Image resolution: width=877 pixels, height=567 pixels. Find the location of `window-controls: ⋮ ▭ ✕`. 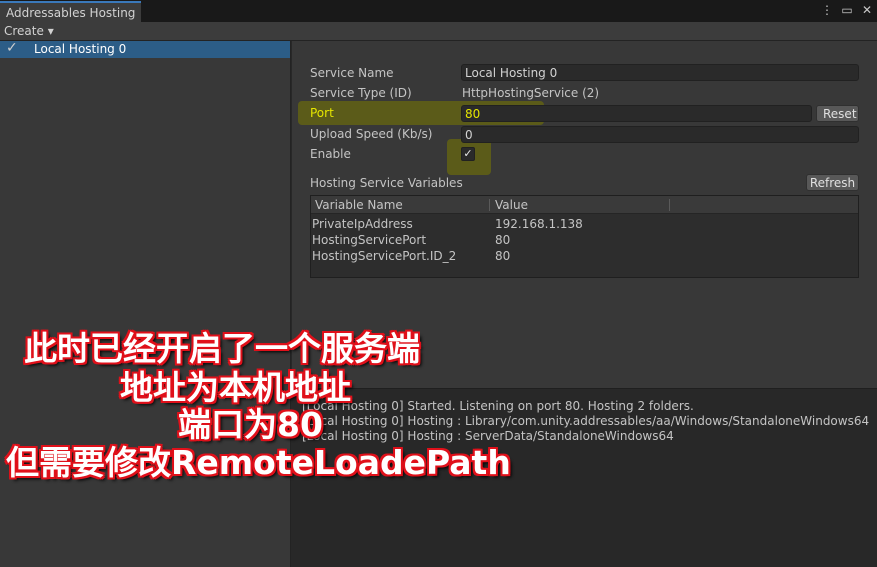

window-controls: ⋮ ▭ ✕ is located at coordinates (847, 10).